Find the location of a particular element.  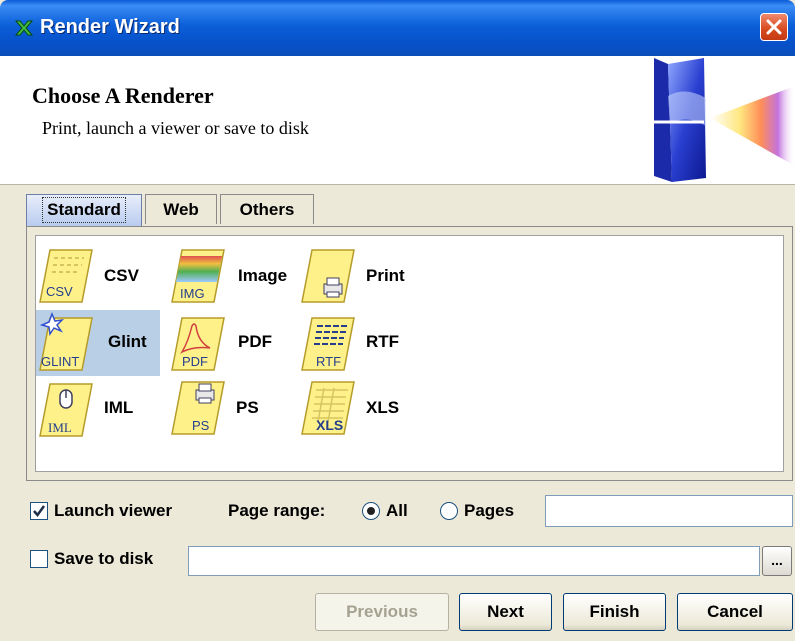

page-range-all-label: All is located at coordinates (397, 510).